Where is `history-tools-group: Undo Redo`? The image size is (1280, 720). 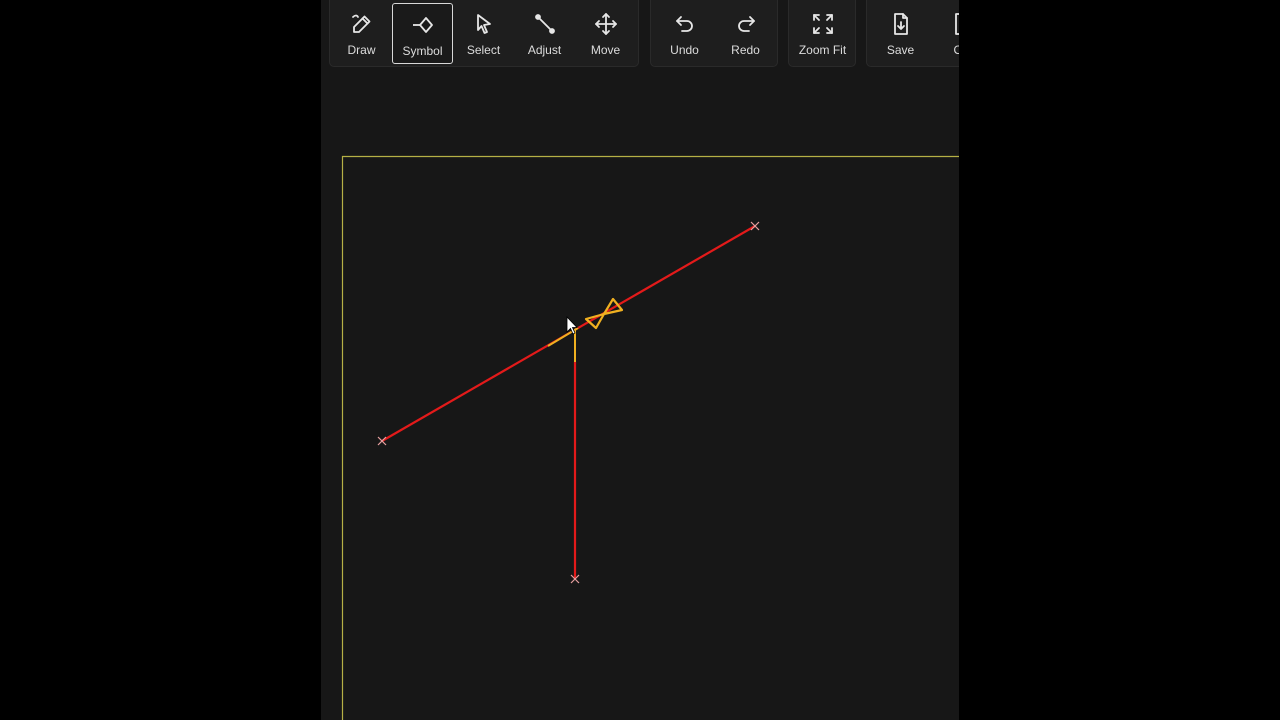
history-tools-group: Undo Redo is located at coordinates (714, 33).